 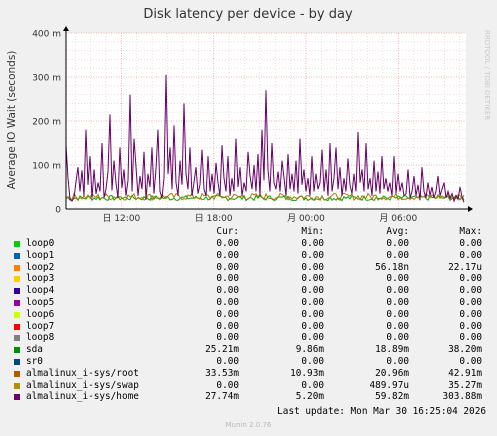 What do you see at coordinates (397, 231) in the screenshot?
I see `legend-header-avg: Avg:` at bounding box center [397, 231].